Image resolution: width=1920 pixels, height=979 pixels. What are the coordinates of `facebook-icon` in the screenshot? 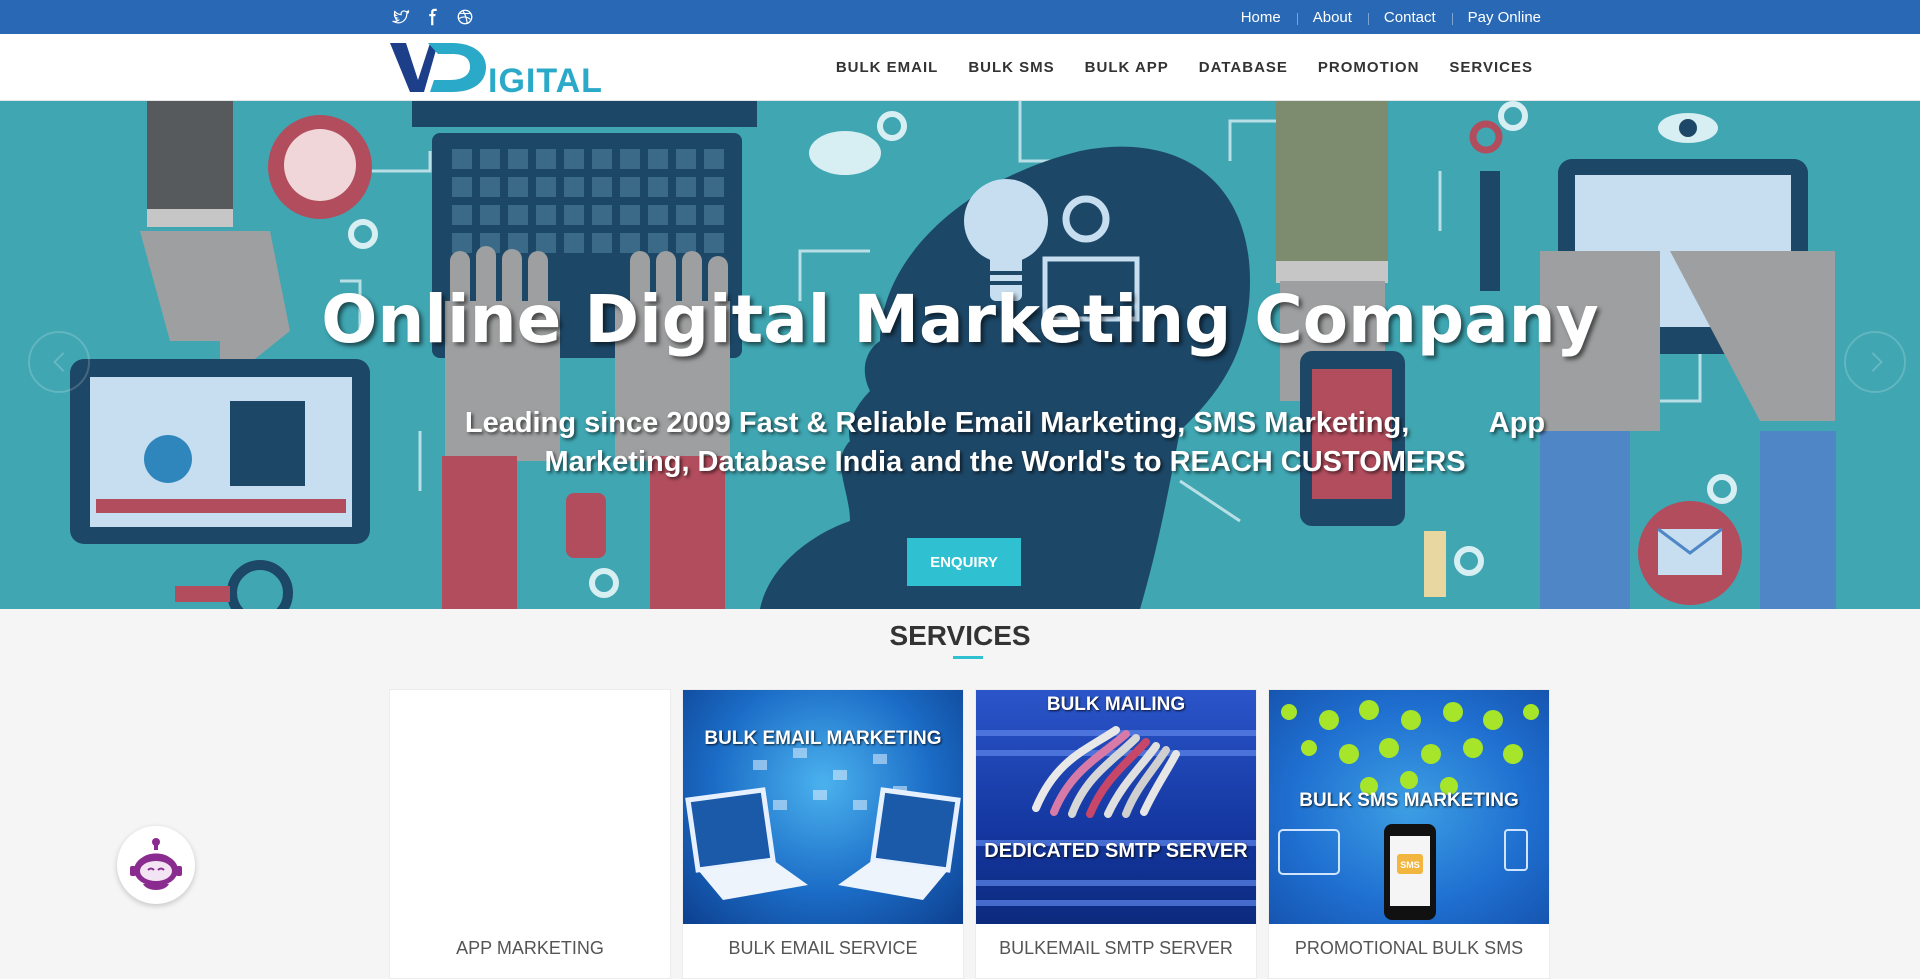 It's located at (433, 17).